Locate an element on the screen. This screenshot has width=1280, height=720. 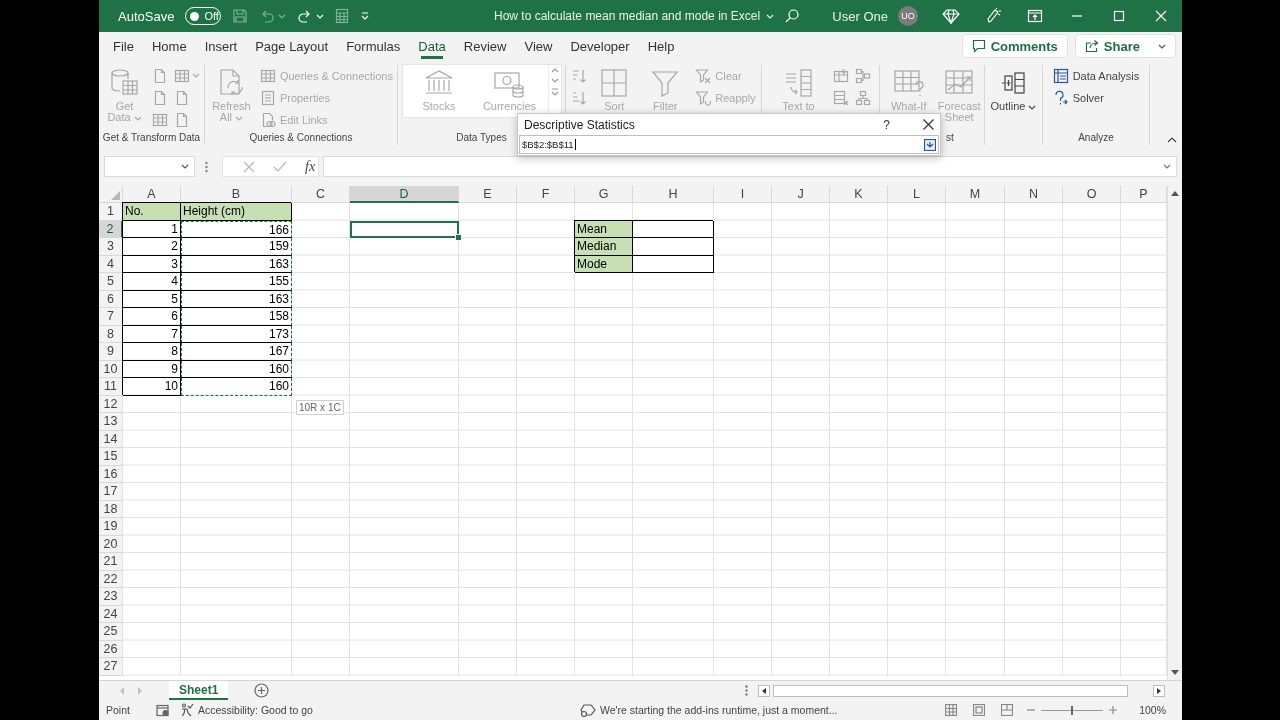
column-header: E is located at coordinates (488, 194).